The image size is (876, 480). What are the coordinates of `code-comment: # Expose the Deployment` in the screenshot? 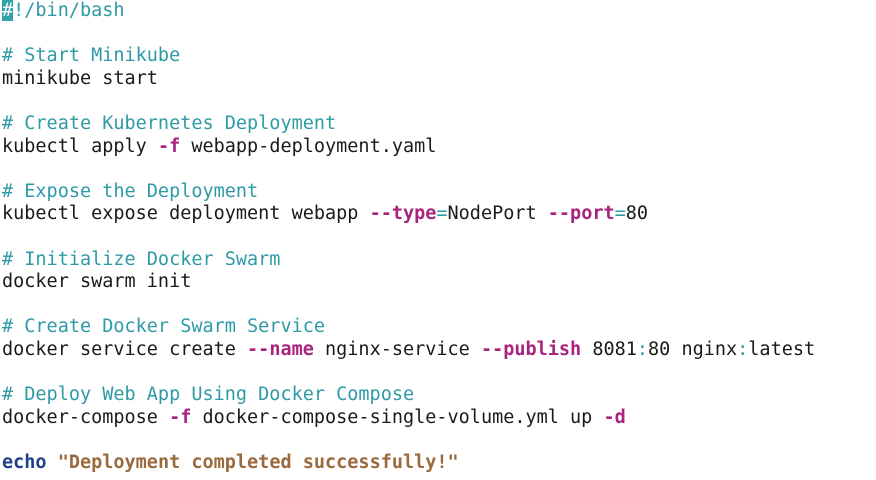 It's located at (130, 191).